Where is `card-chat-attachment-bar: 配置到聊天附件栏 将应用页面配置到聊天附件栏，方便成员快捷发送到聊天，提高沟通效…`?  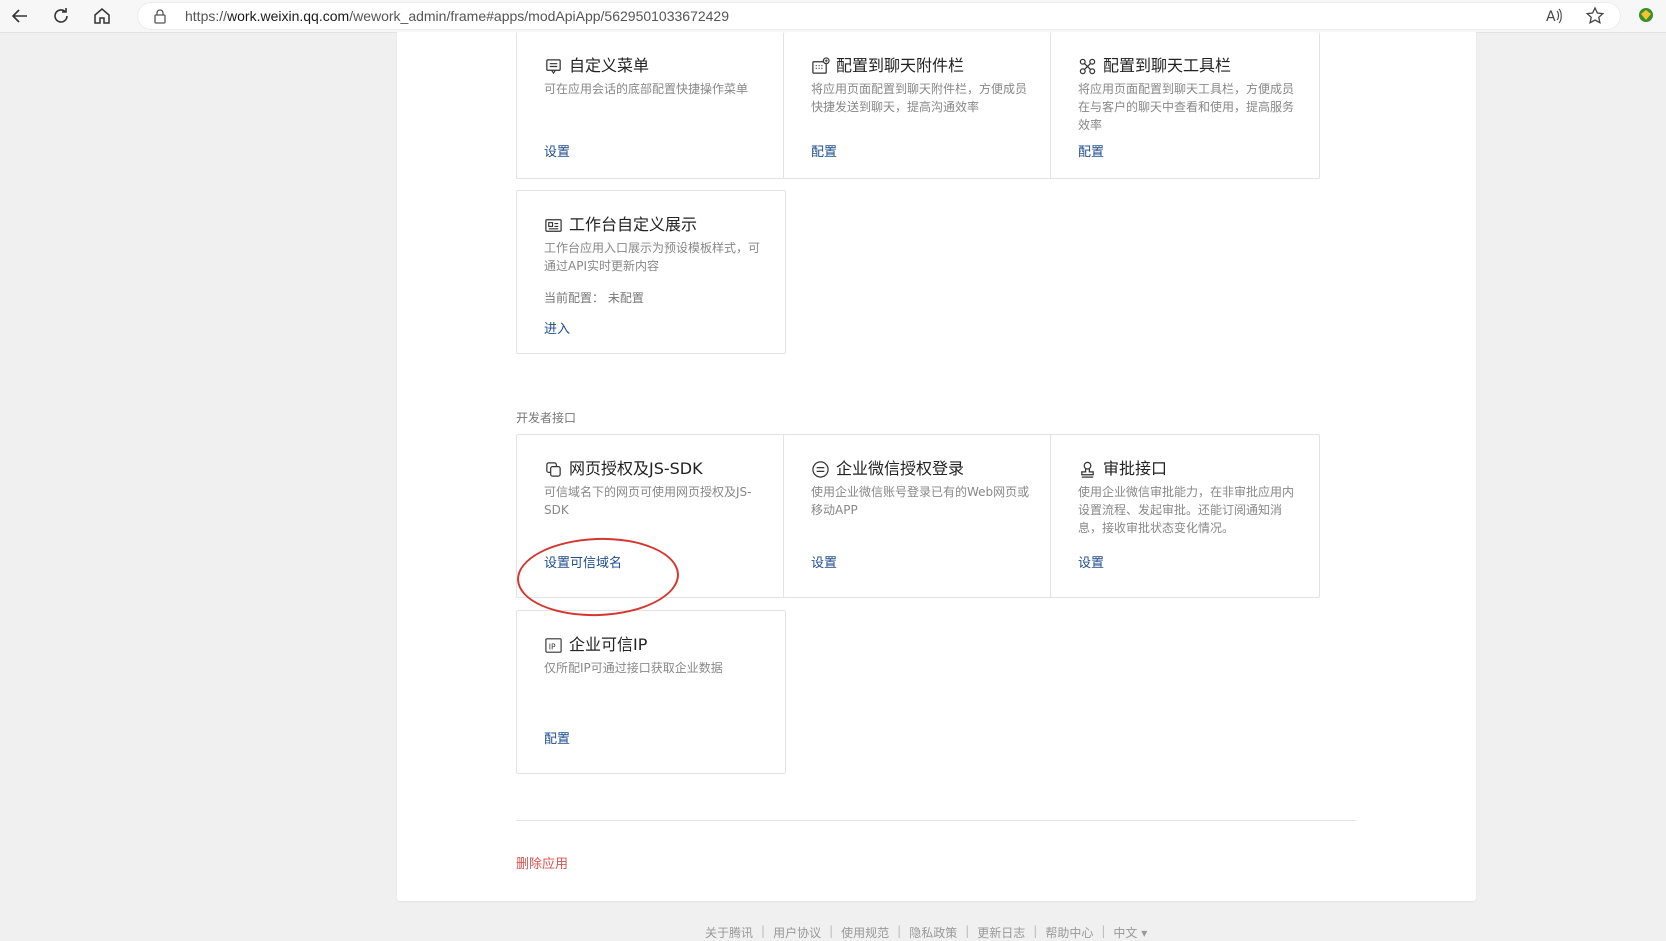
card-chat-attachment-bar: 配置到聊天附件栏 将应用页面配置到聊天附件栏，方便成员快捷发送到聊天，提高沟通效… is located at coordinates (918, 105).